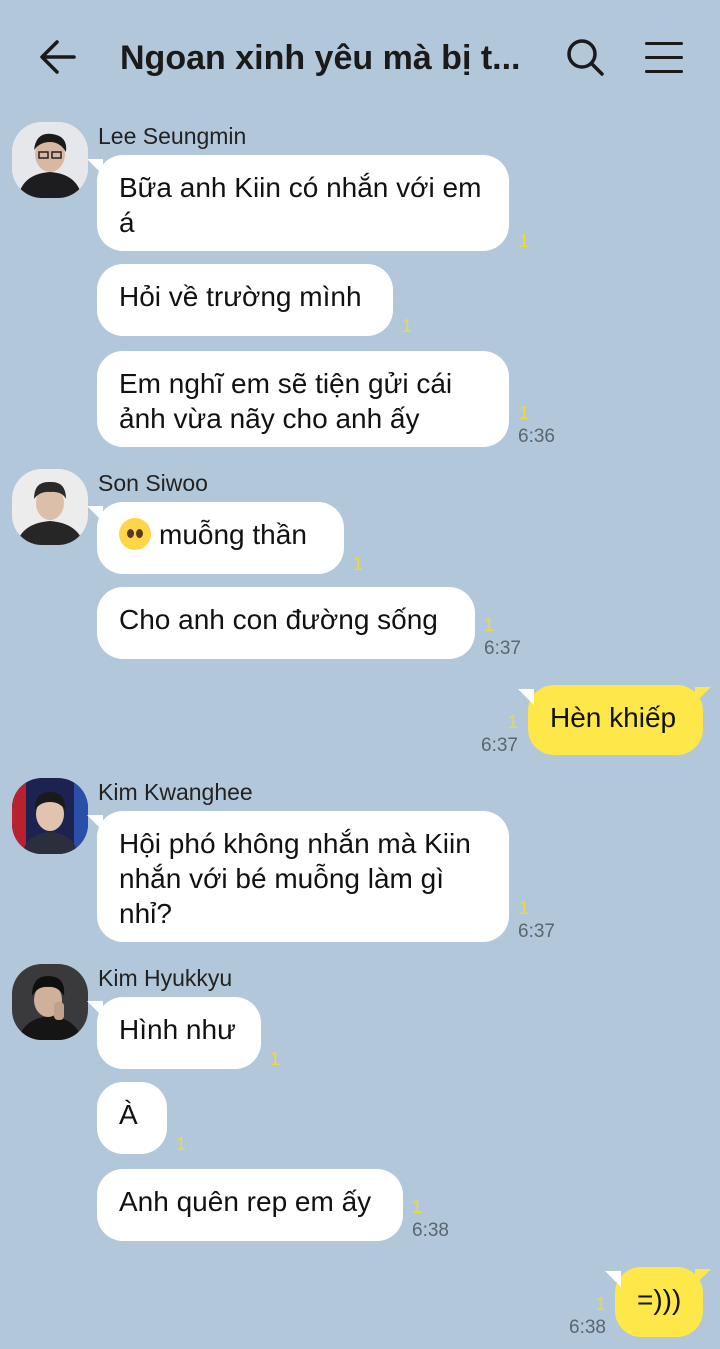 The width and height of the screenshot is (720, 1349). I want to click on avatar-lee-seungmin, so click(50, 160).